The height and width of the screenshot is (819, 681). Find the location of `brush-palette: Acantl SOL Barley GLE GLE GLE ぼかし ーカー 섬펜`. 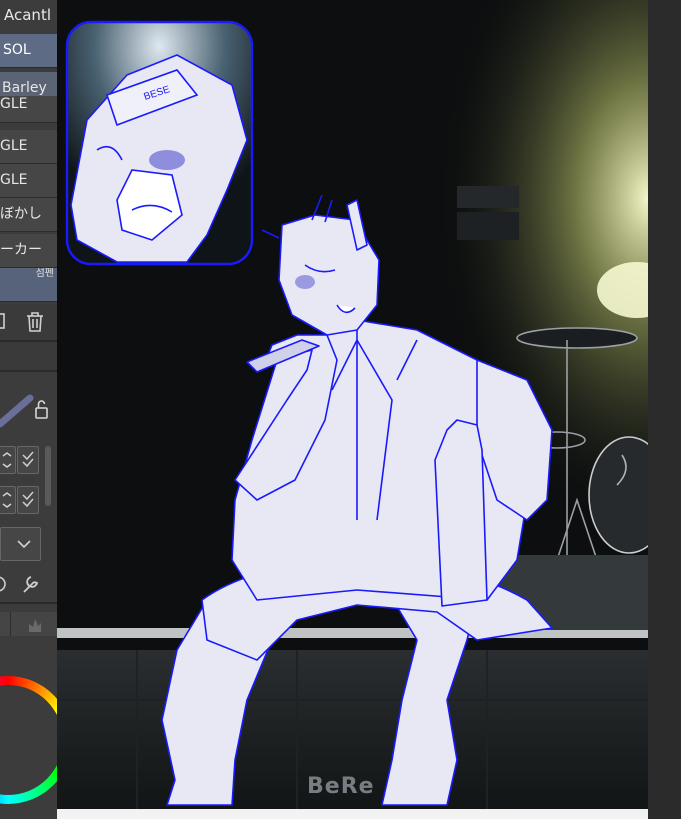

brush-palette: Acantl SOL Barley GLE GLE GLE ぼかし ーカー 섬펜 is located at coordinates (28, 409).